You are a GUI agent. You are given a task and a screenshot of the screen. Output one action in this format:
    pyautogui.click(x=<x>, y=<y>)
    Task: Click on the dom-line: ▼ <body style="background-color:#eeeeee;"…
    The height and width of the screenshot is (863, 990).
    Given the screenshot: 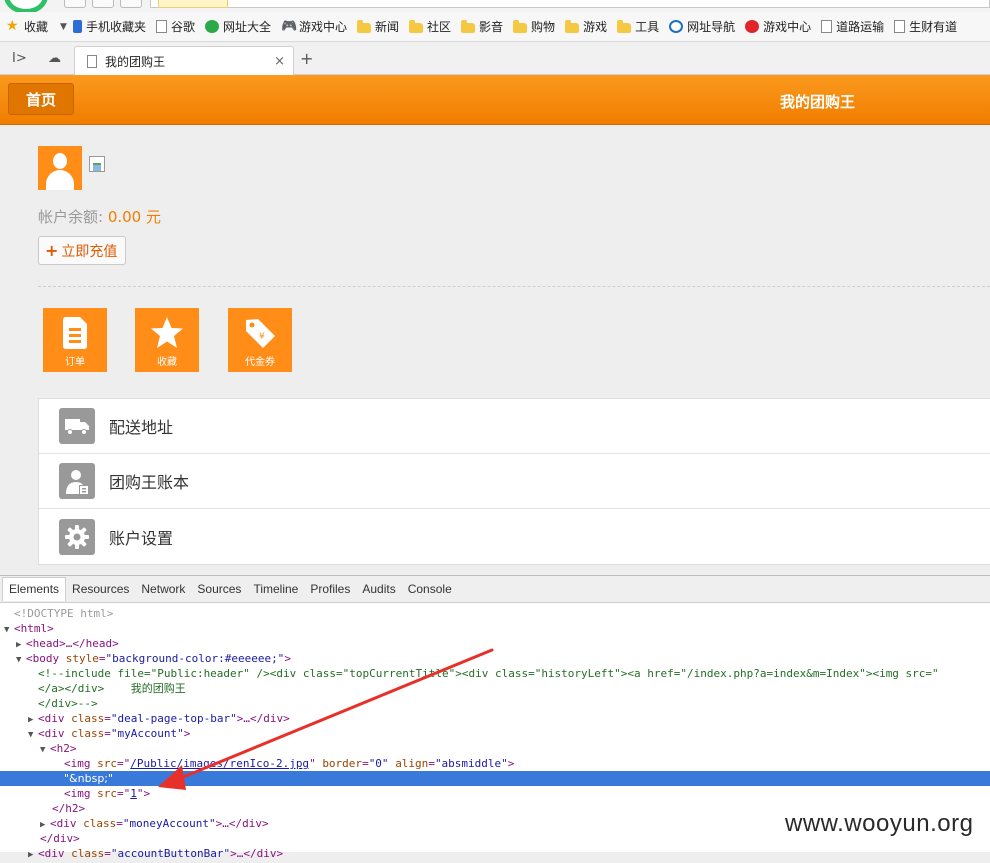 What is the action you would take?
    pyautogui.click(x=495, y=658)
    